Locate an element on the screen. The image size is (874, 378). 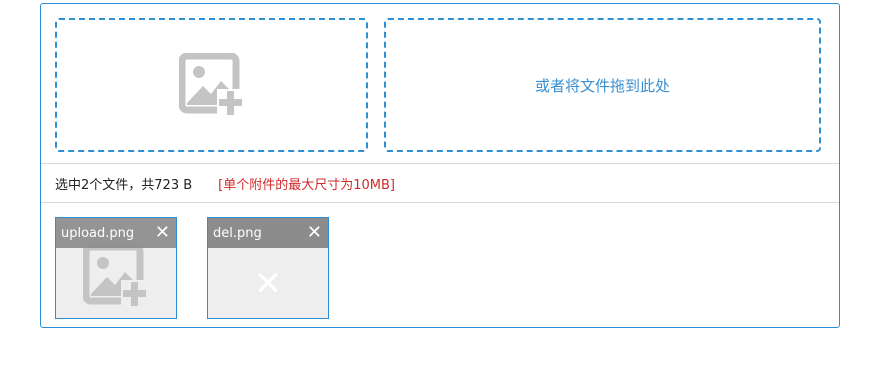
file-title-bar: del.png ✕ is located at coordinates (268, 233).